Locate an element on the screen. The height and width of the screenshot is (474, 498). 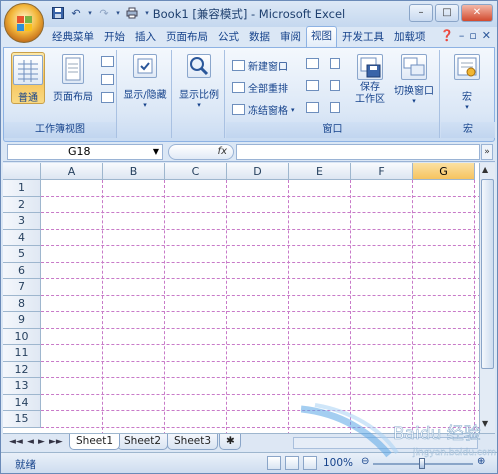
sheet-tab-3: Sheet3 is located at coordinates (193, 442).